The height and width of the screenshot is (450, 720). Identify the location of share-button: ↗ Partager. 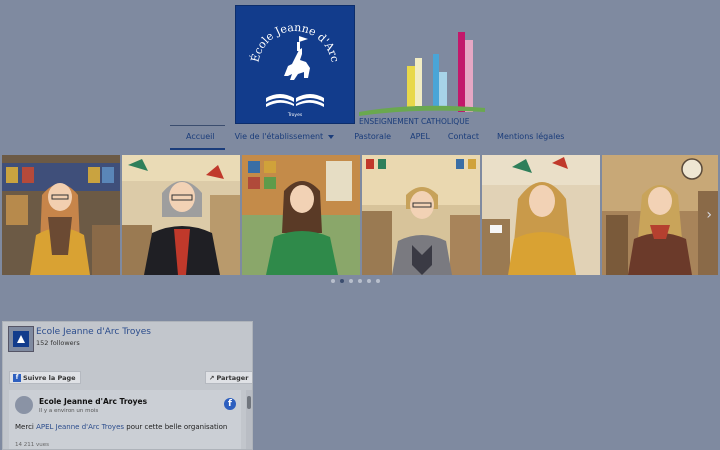
(228, 377).